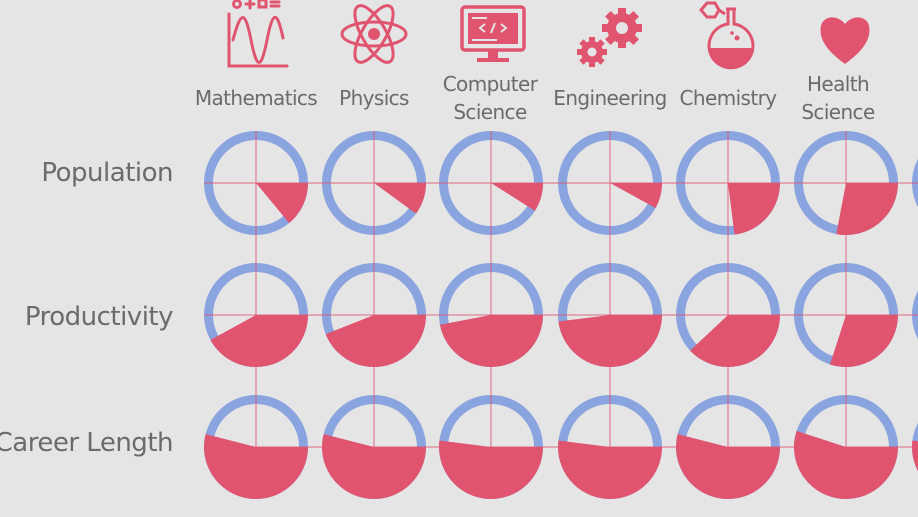 The image size is (918, 517). I want to click on pie-extra-career-length, so click(915, 447).